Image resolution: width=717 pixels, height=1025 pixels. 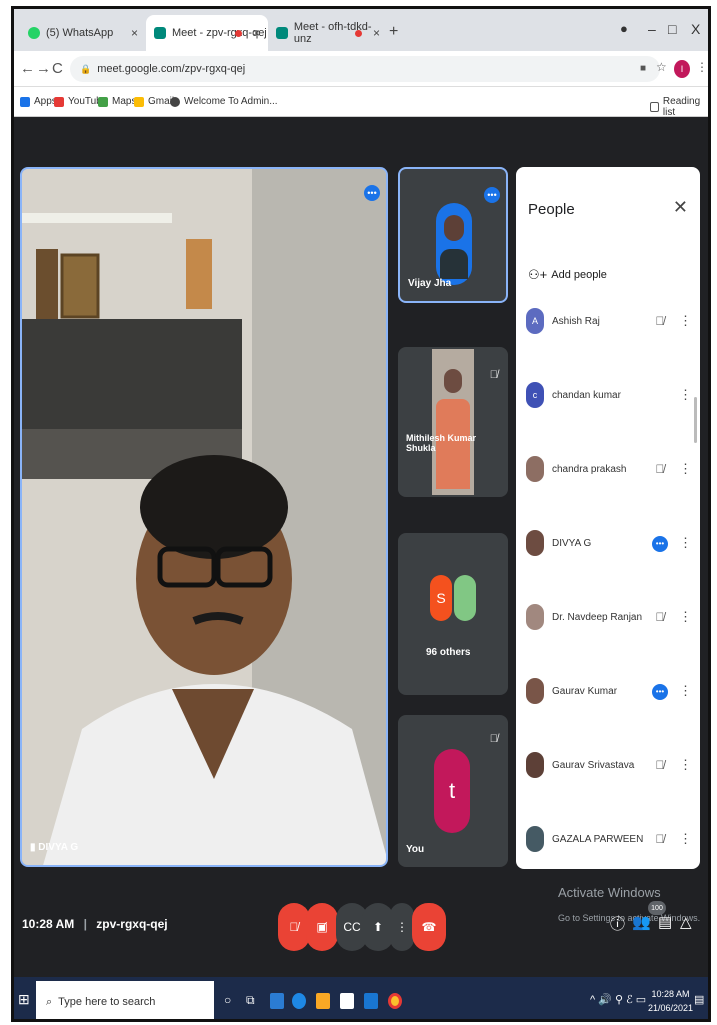 What do you see at coordinates (699, 999) in the screenshot?
I see `notifications-icon: ▤` at bounding box center [699, 999].